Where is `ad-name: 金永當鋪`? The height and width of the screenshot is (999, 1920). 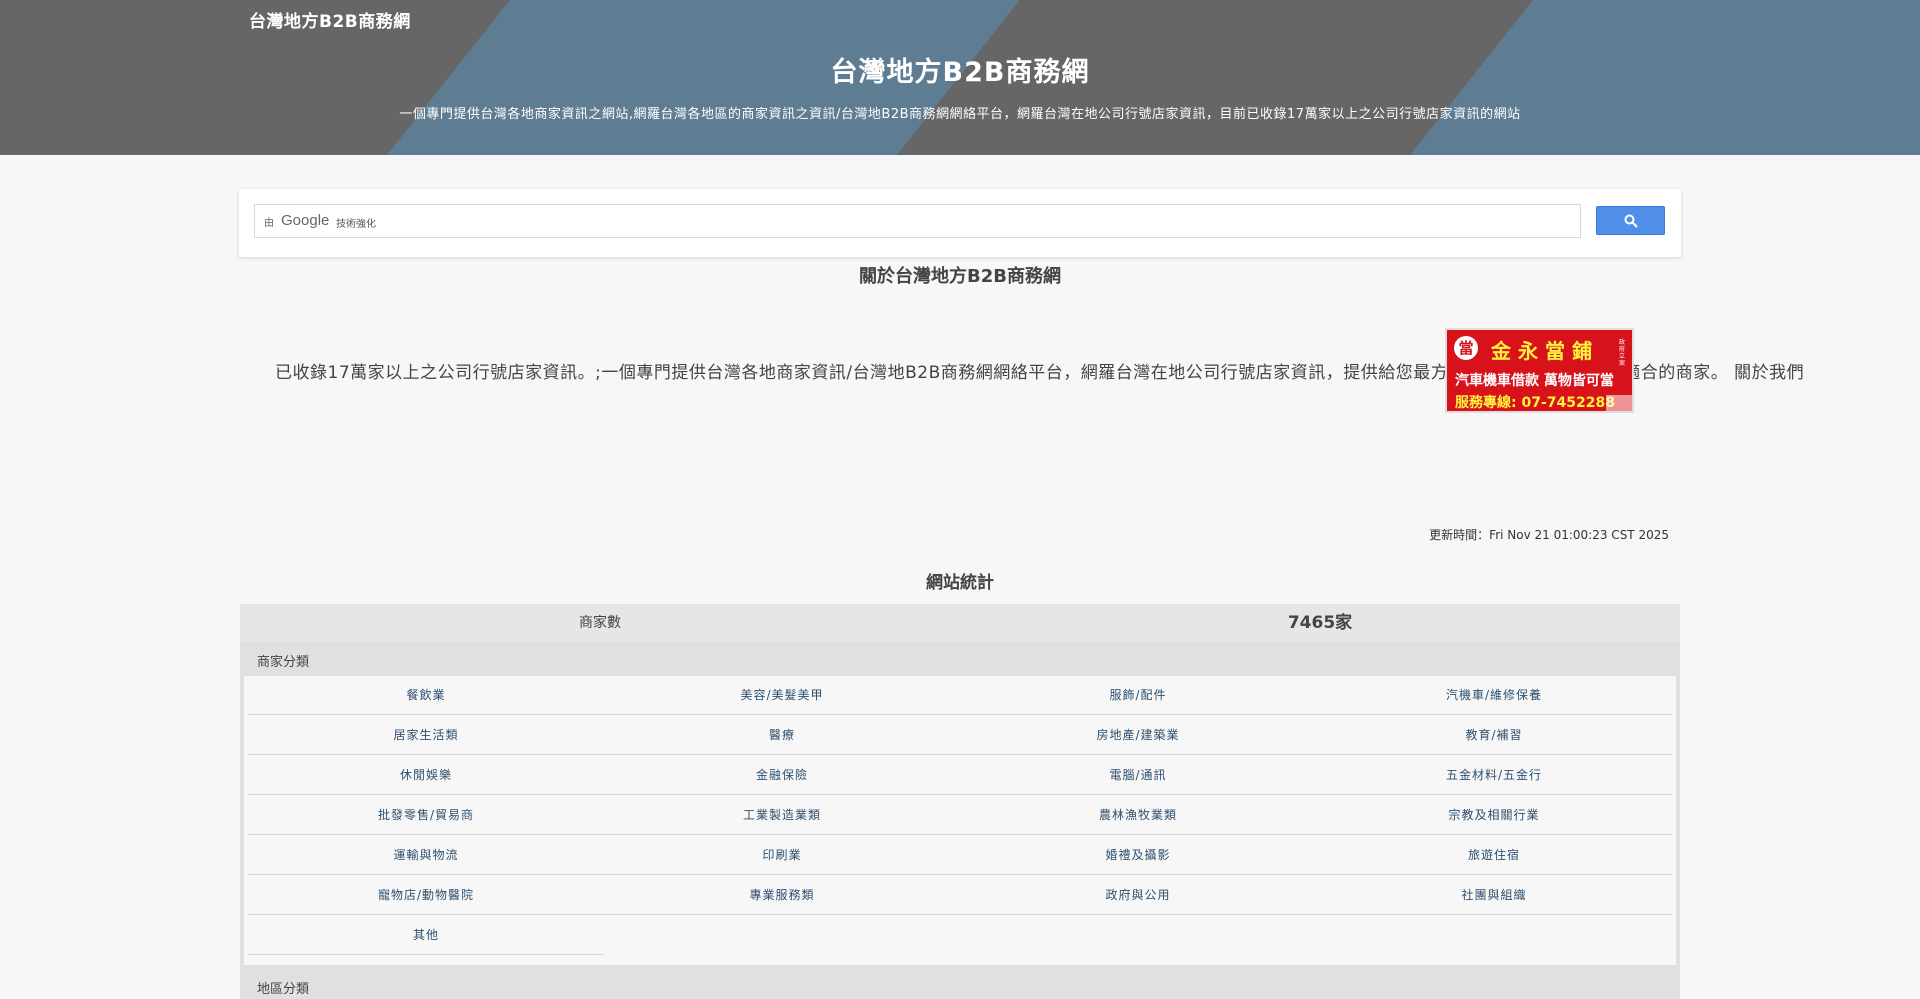 ad-name: 金永當鋪 is located at coordinates (1545, 351).